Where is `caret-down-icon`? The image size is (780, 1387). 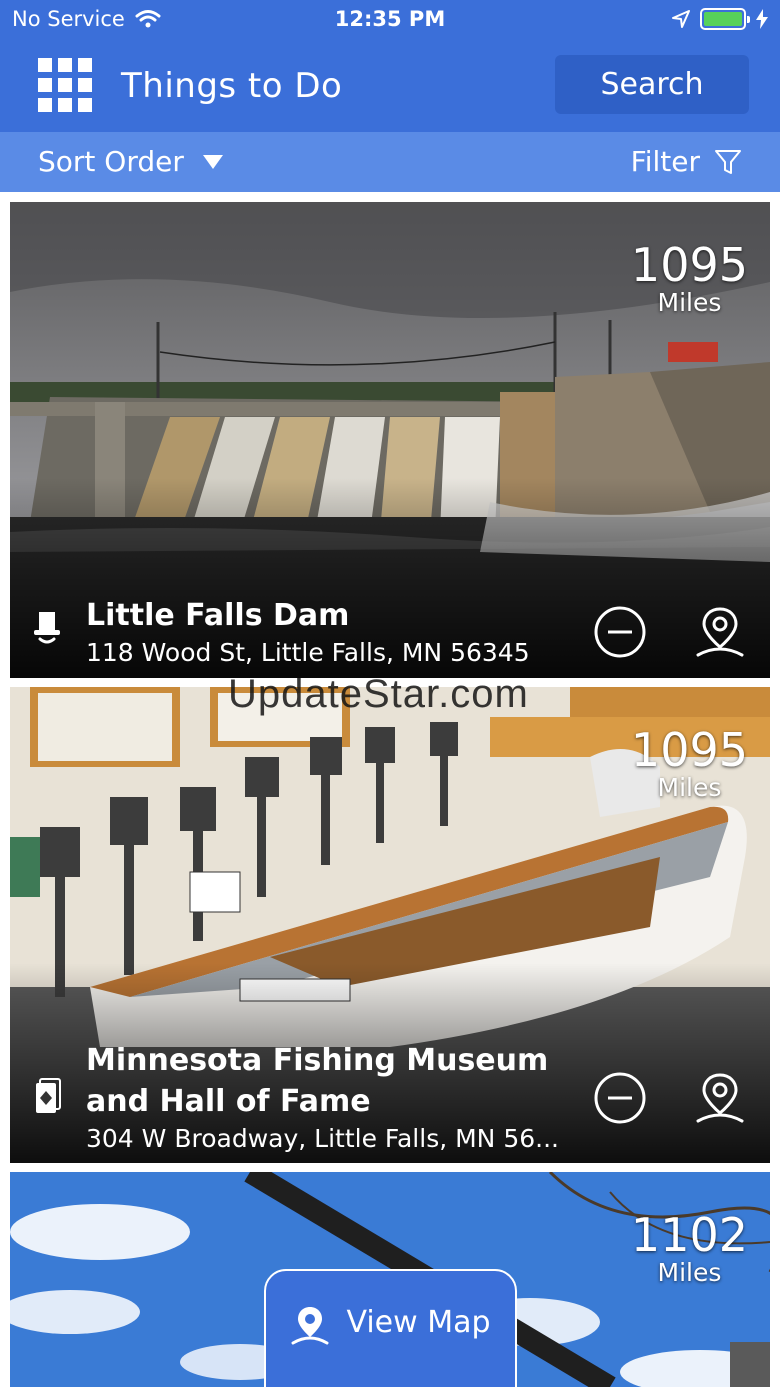
caret-down-icon is located at coordinates (212, 161).